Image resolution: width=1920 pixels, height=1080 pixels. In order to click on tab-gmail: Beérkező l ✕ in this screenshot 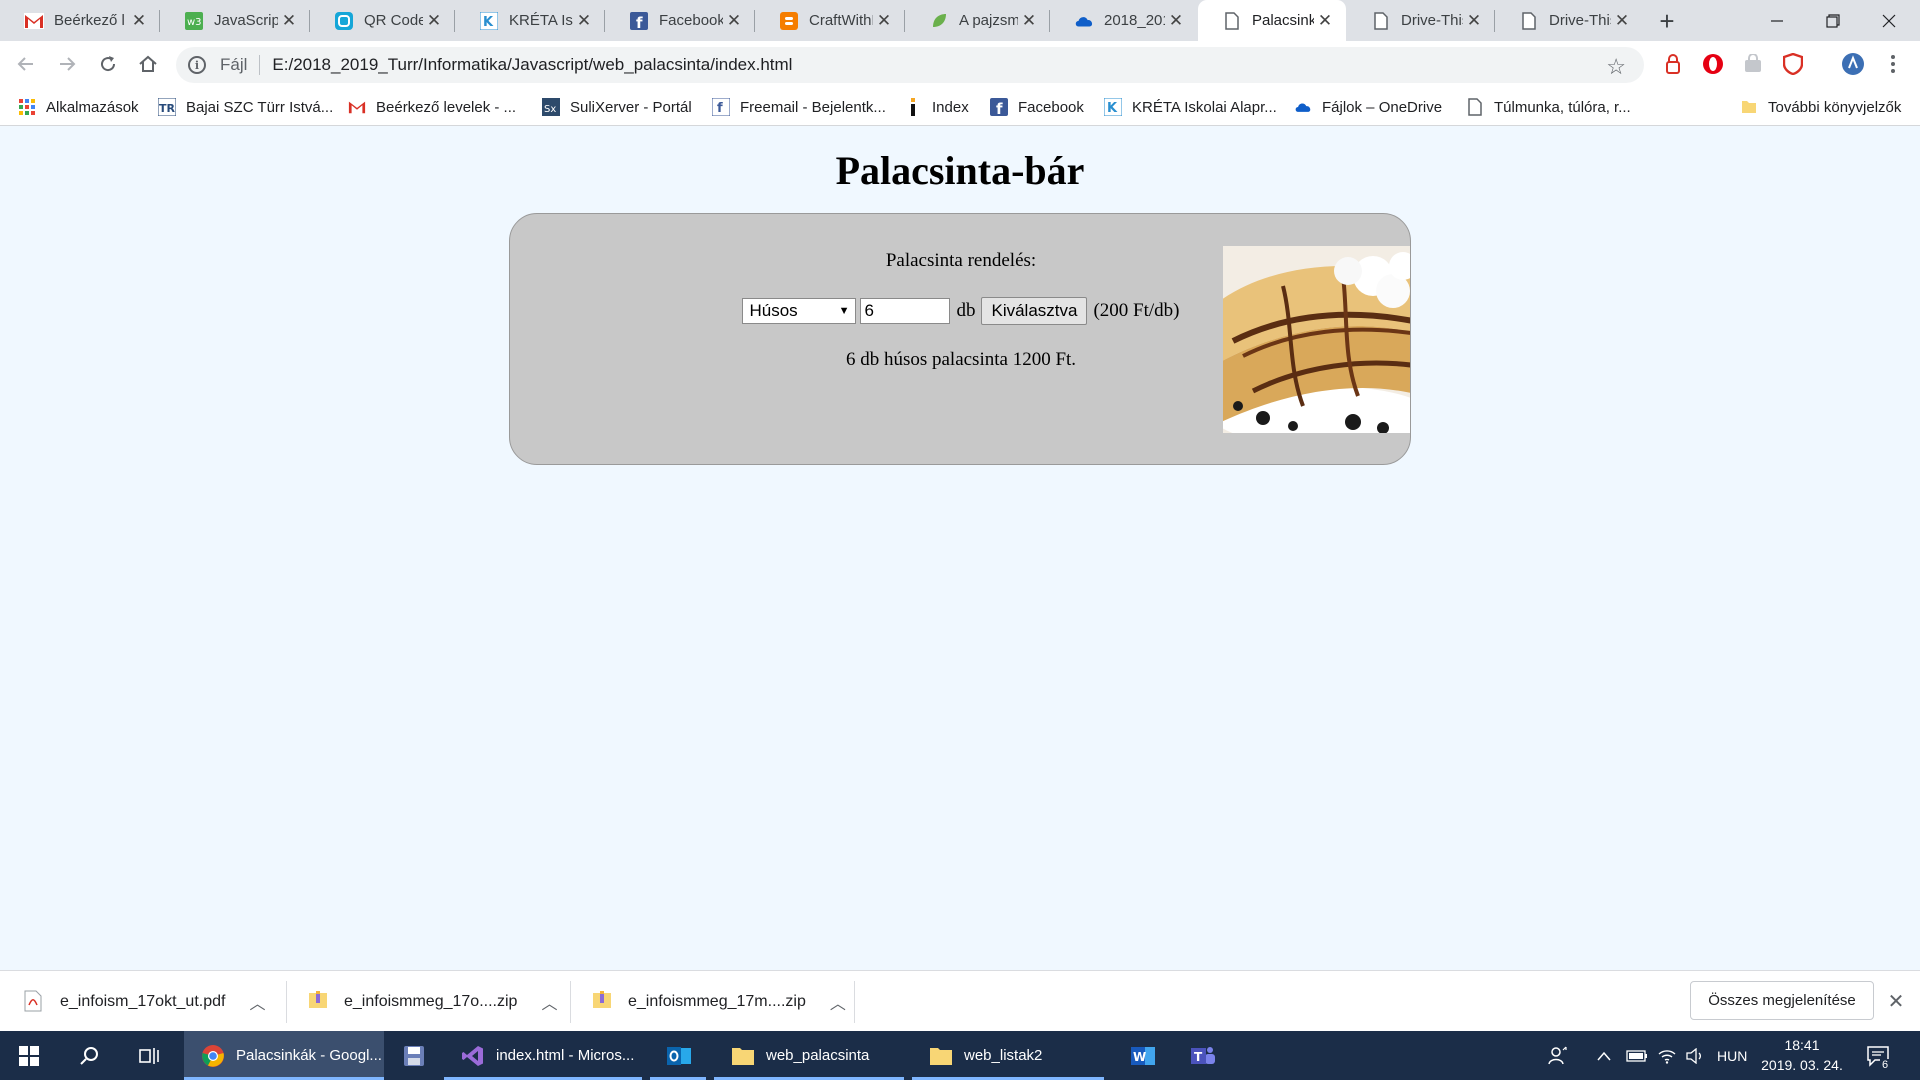, I will do `click(80, 20)`.